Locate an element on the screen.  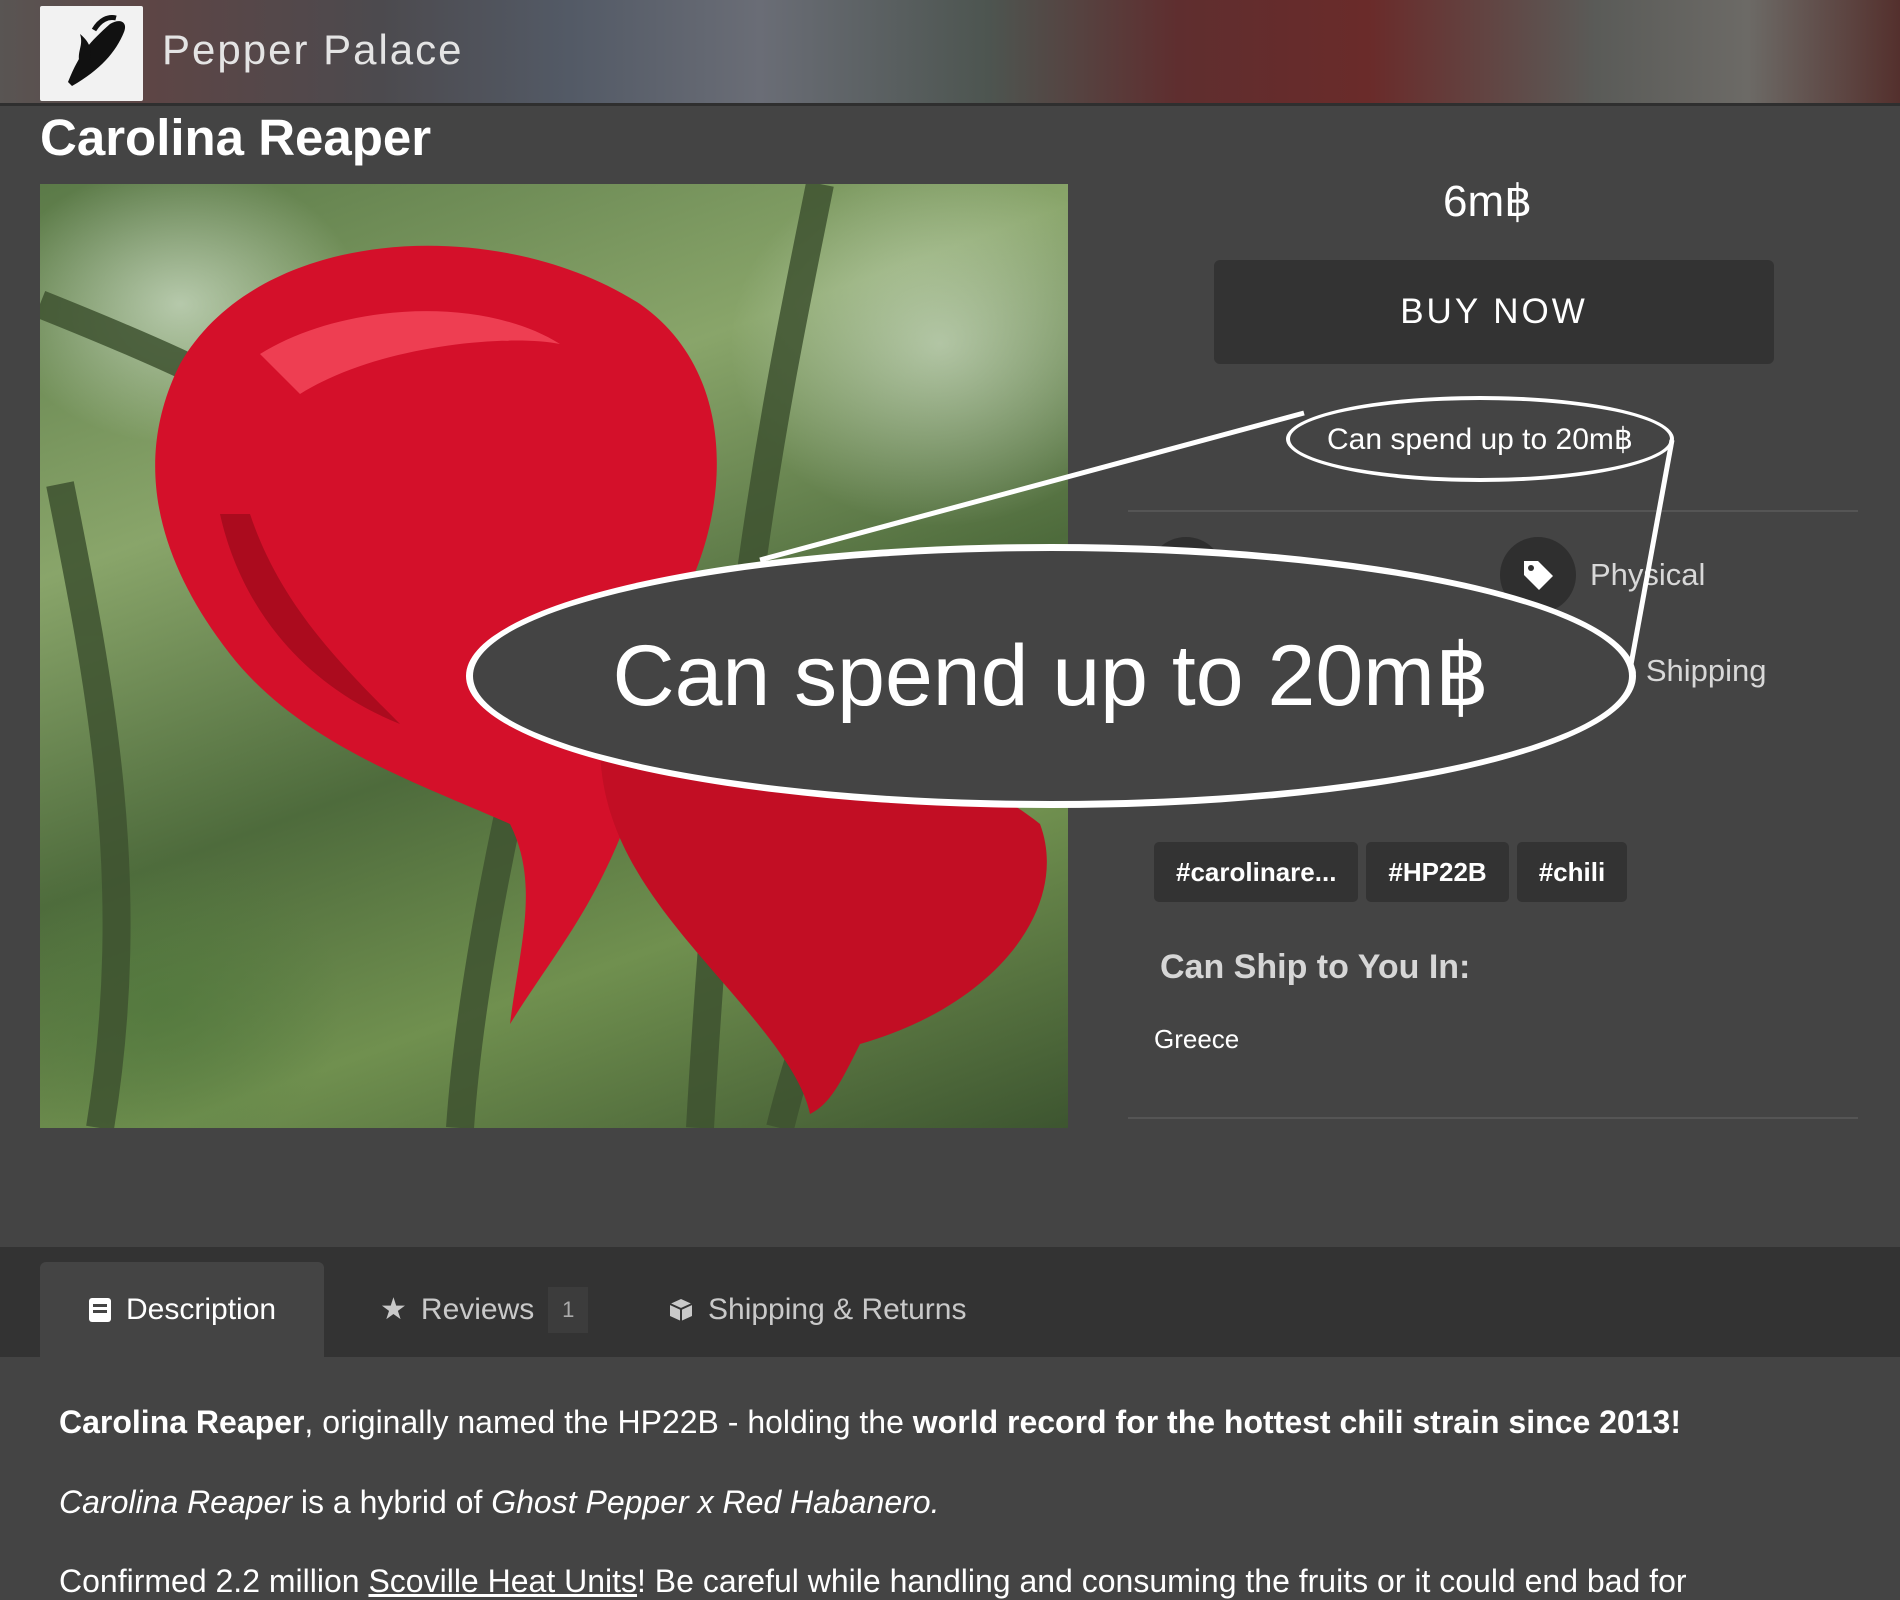
store-header: Pepper Palace is located at coordinates (950, 53).